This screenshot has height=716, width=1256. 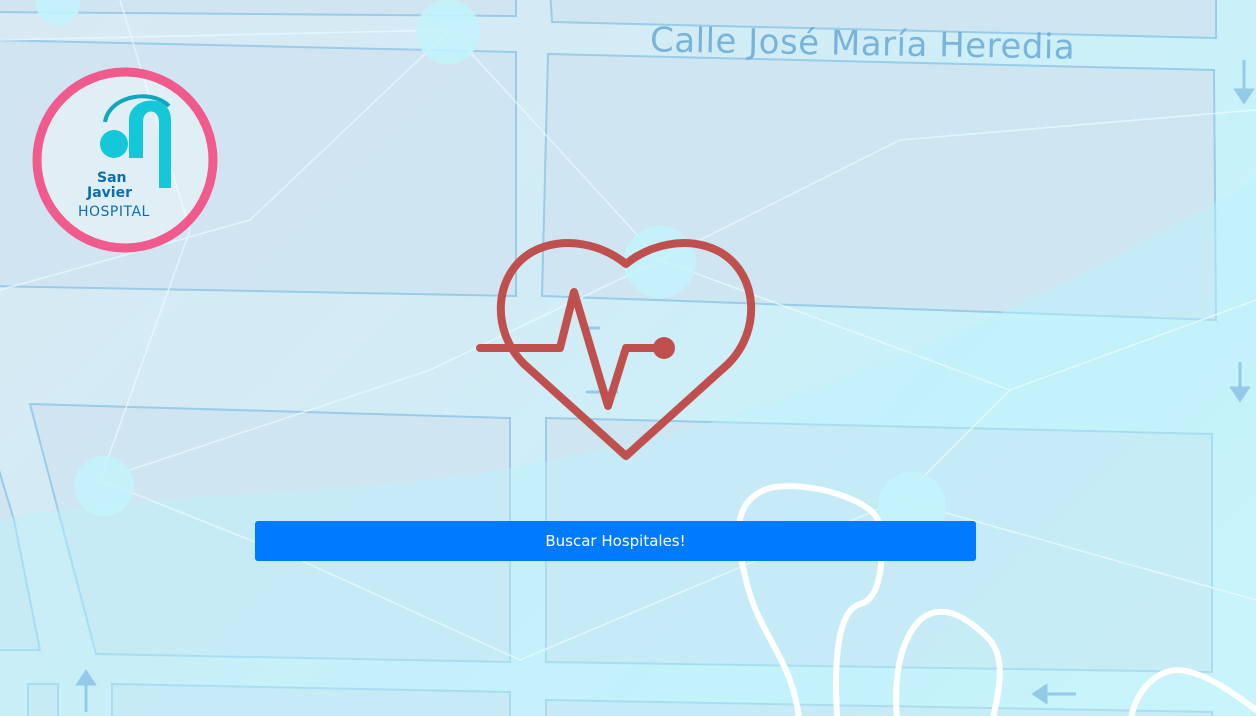 What do you see at coordinates (615, 541) in the screenshot?
I see `search-hospitals-button: Buscar Hospitales!` at bounding box center [615, 541].